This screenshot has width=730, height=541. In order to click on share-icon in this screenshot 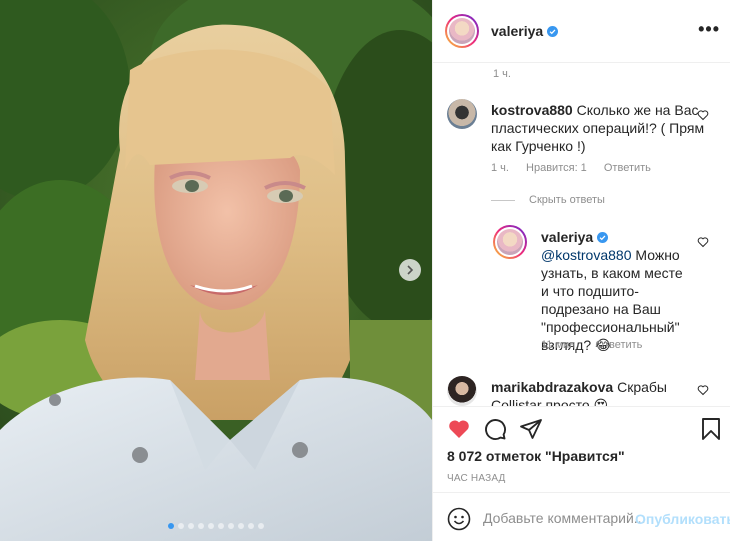, I will do `click(531, 429)`.